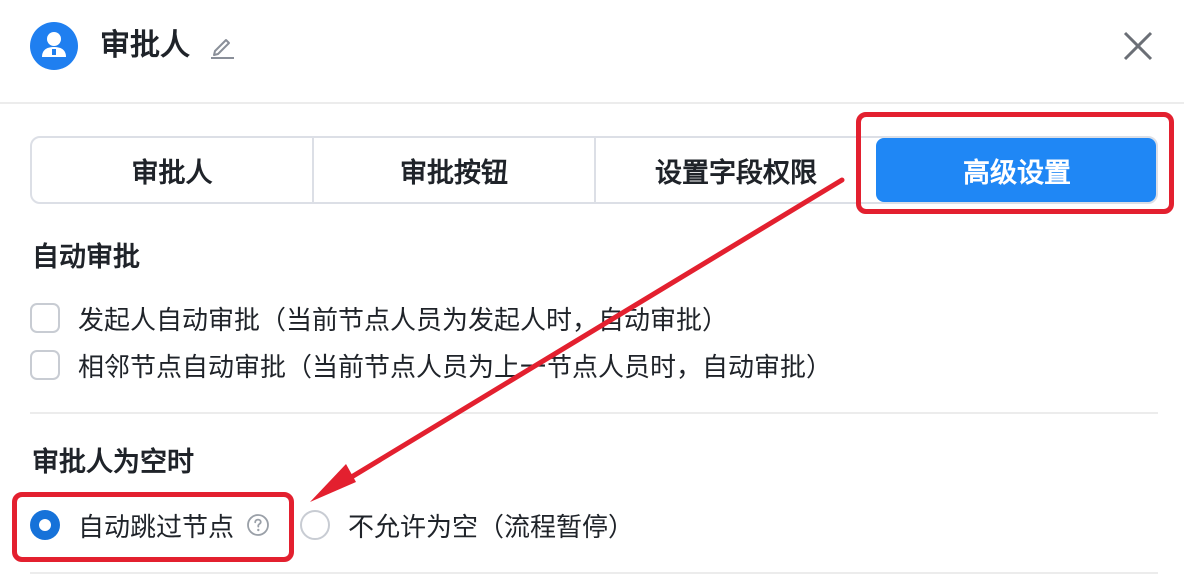 Image resolution: width=1184 pixels, height=588 pixels. What do you see at coordinates (455, 170) in the screenshot?
I see `tab-approve-buttons: 审批按钮` at bounding box center [455, 170].